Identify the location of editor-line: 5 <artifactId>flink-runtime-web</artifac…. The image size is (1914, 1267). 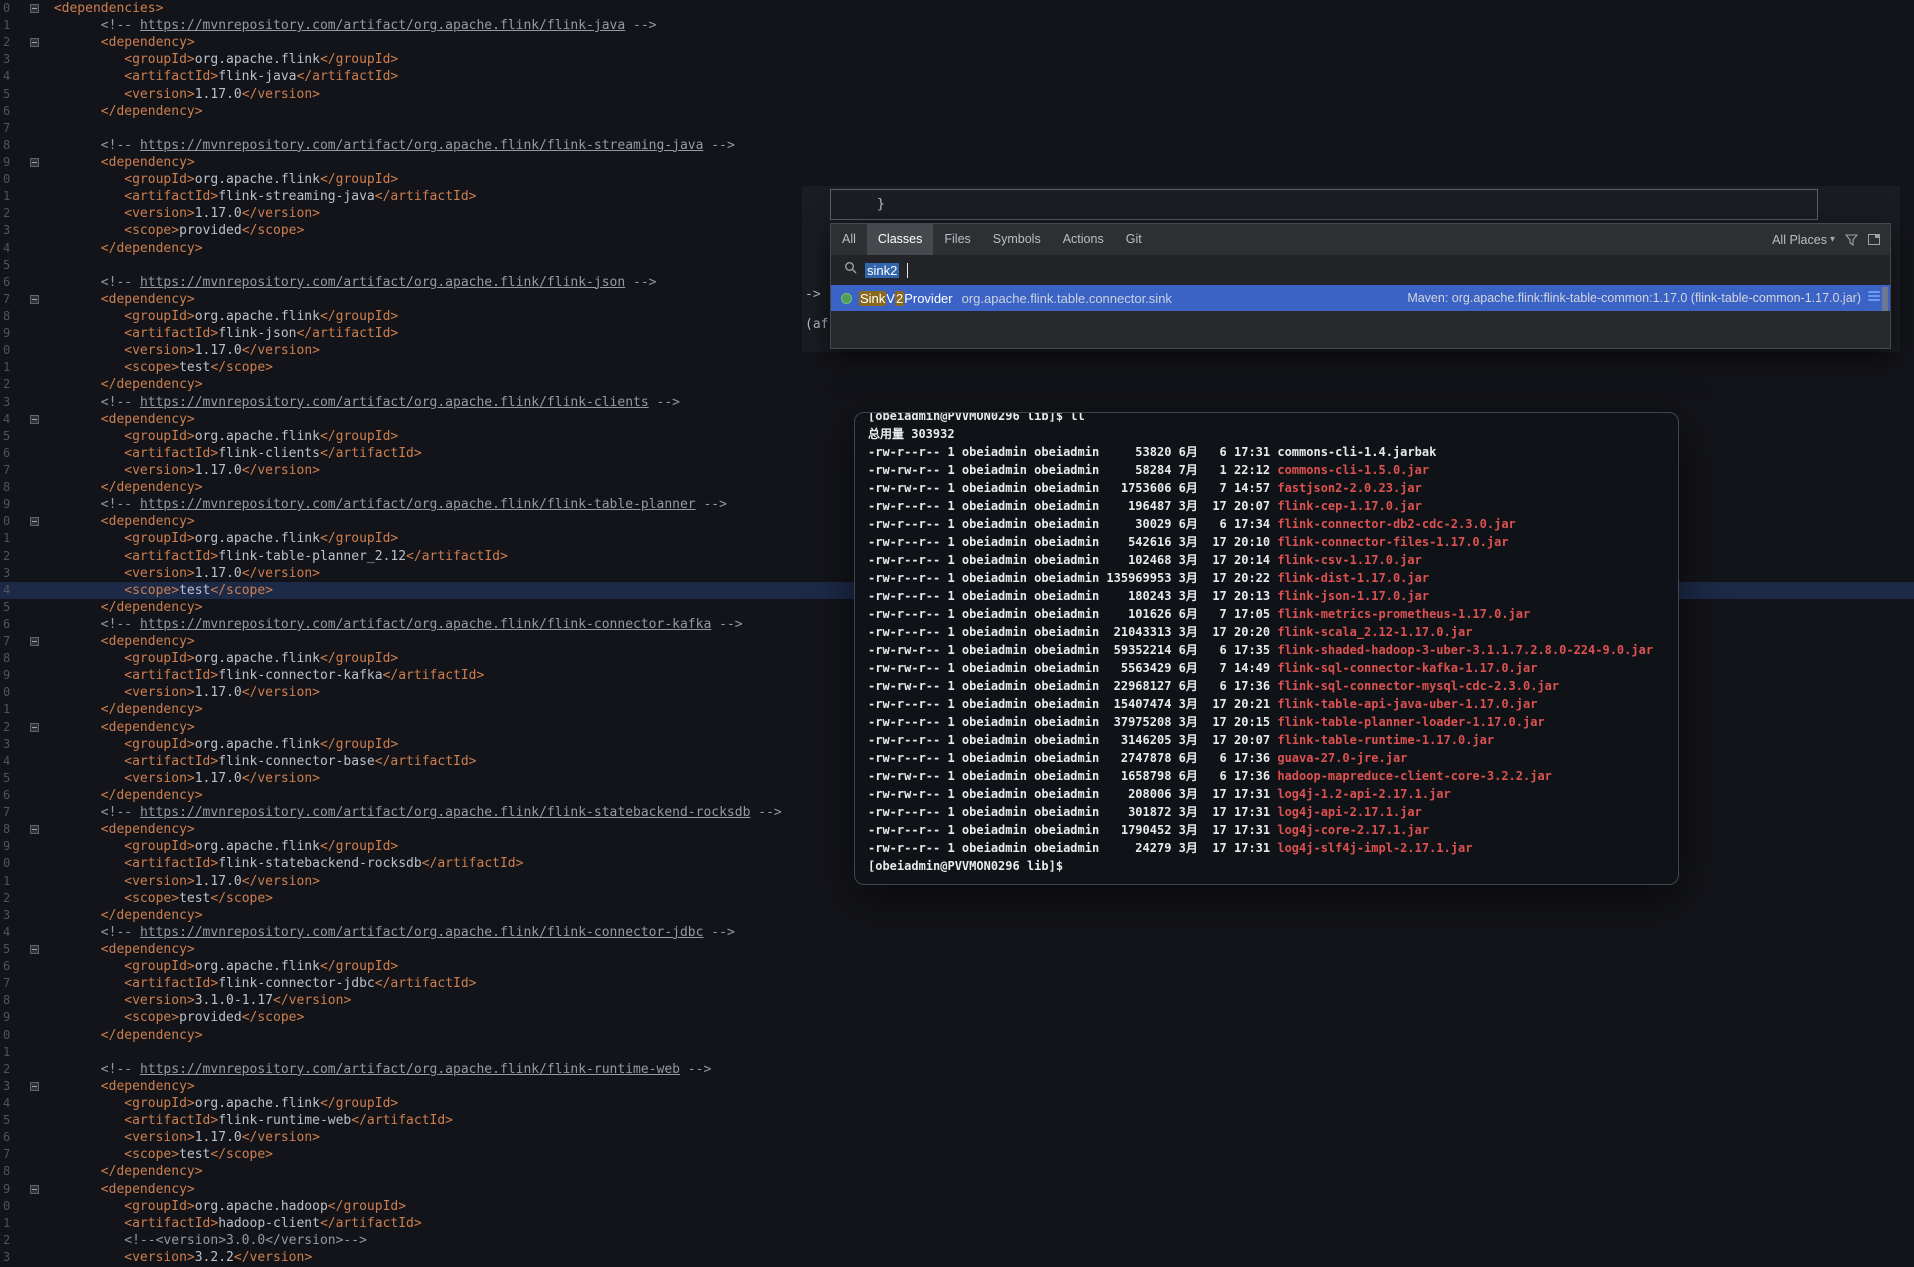
(957, 1120).